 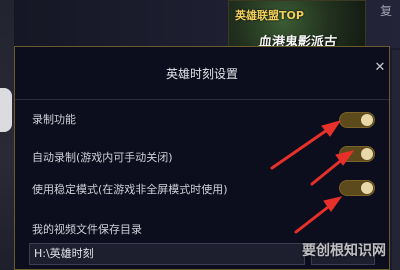 What do you see at coordinates (380, 68) in the screenshot?
I see `close-icon: ✕` at bounding box center [380, 68].